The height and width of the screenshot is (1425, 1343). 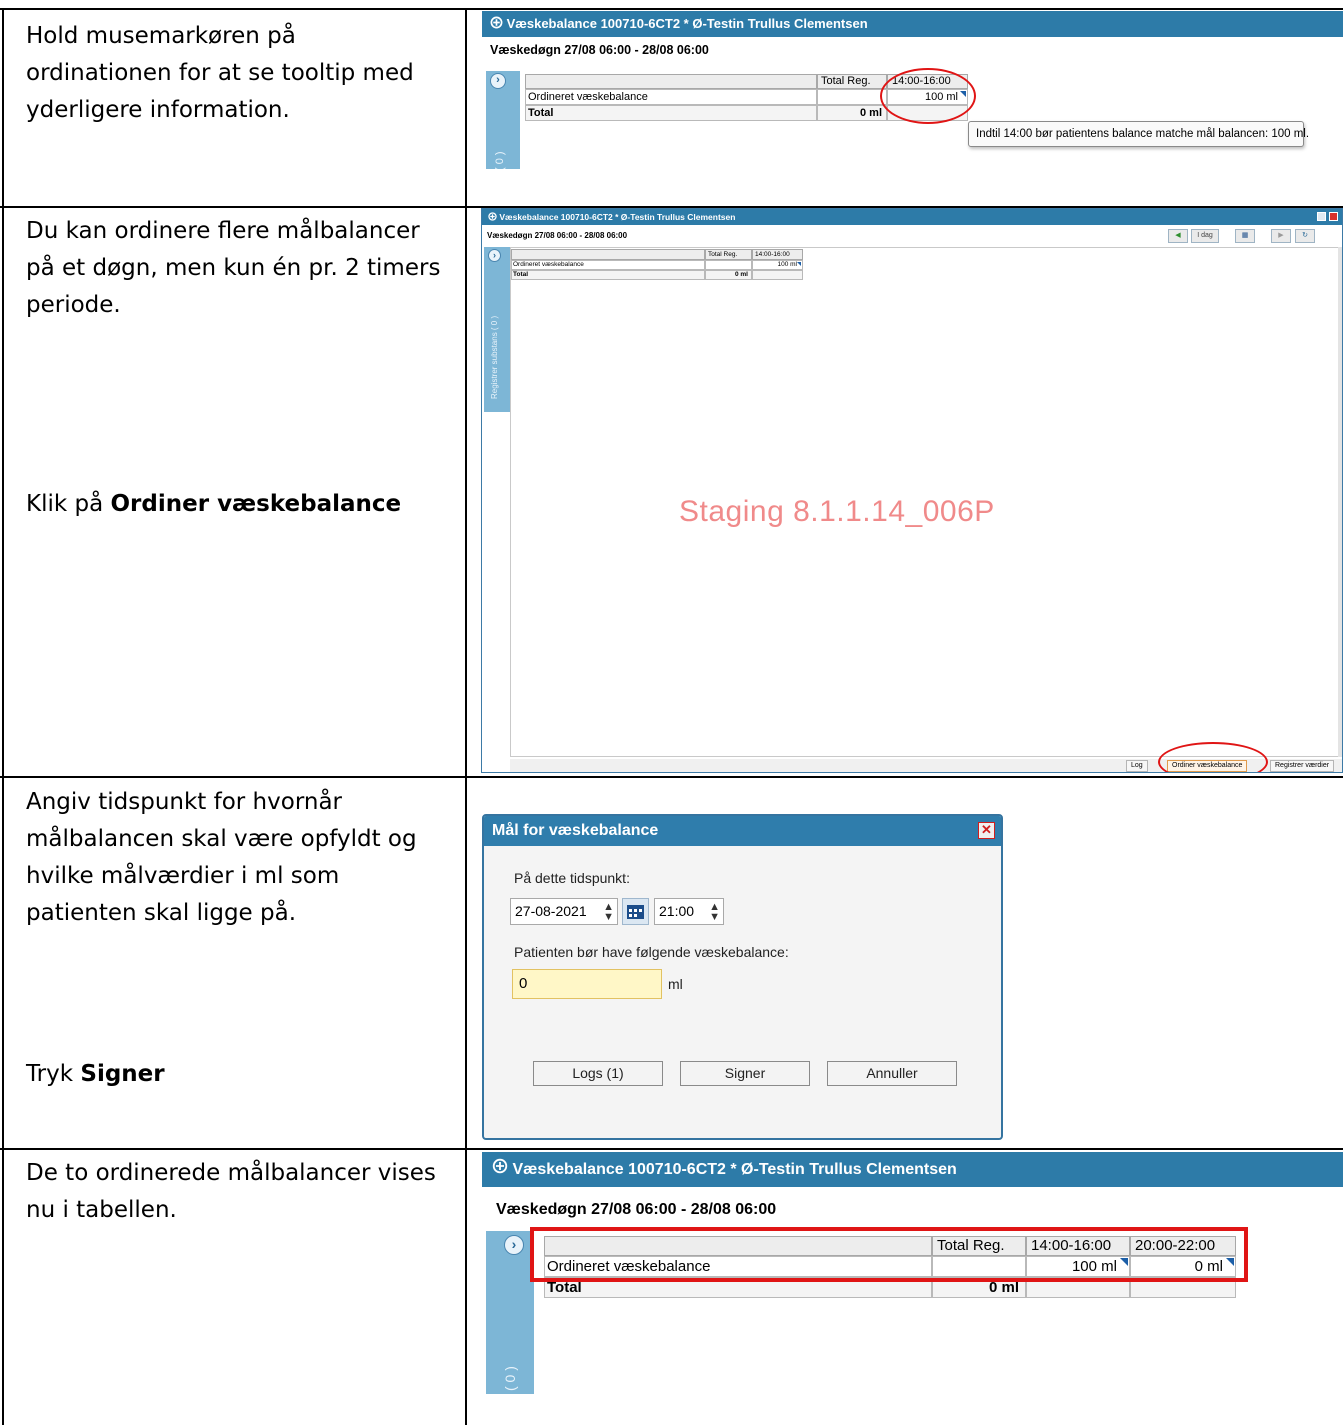 What do you see at coordinates (53, 1074) in the screenshot?
I see `instruction-prefix: Tryk` at bounding box center [53, 1074].